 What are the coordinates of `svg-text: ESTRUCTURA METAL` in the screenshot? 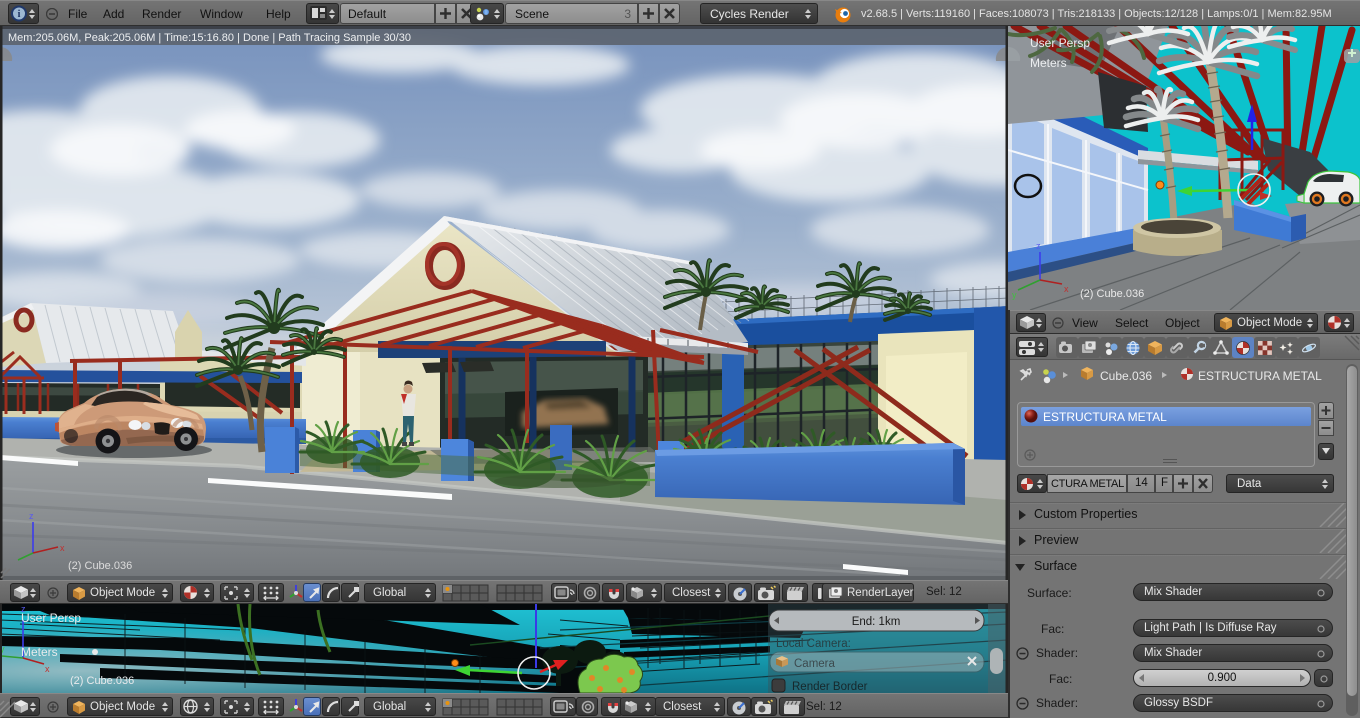 It's located at (1260, 376).